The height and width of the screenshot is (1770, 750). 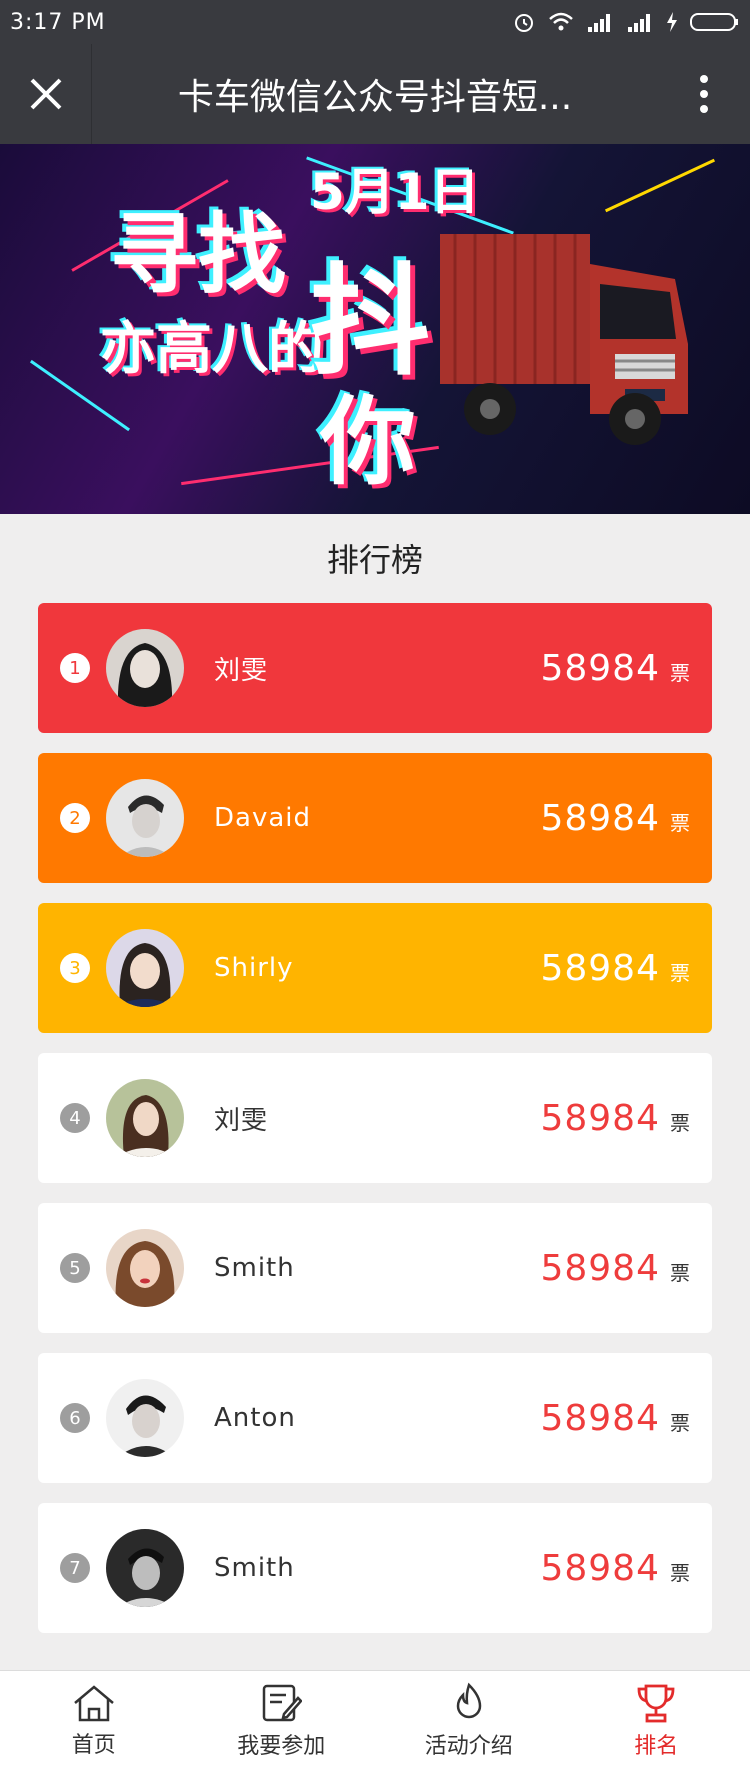 What do you see at coordinates (524, 23) in the screenshot?
I see `alarm-icon` at bounding box center [524, 23].